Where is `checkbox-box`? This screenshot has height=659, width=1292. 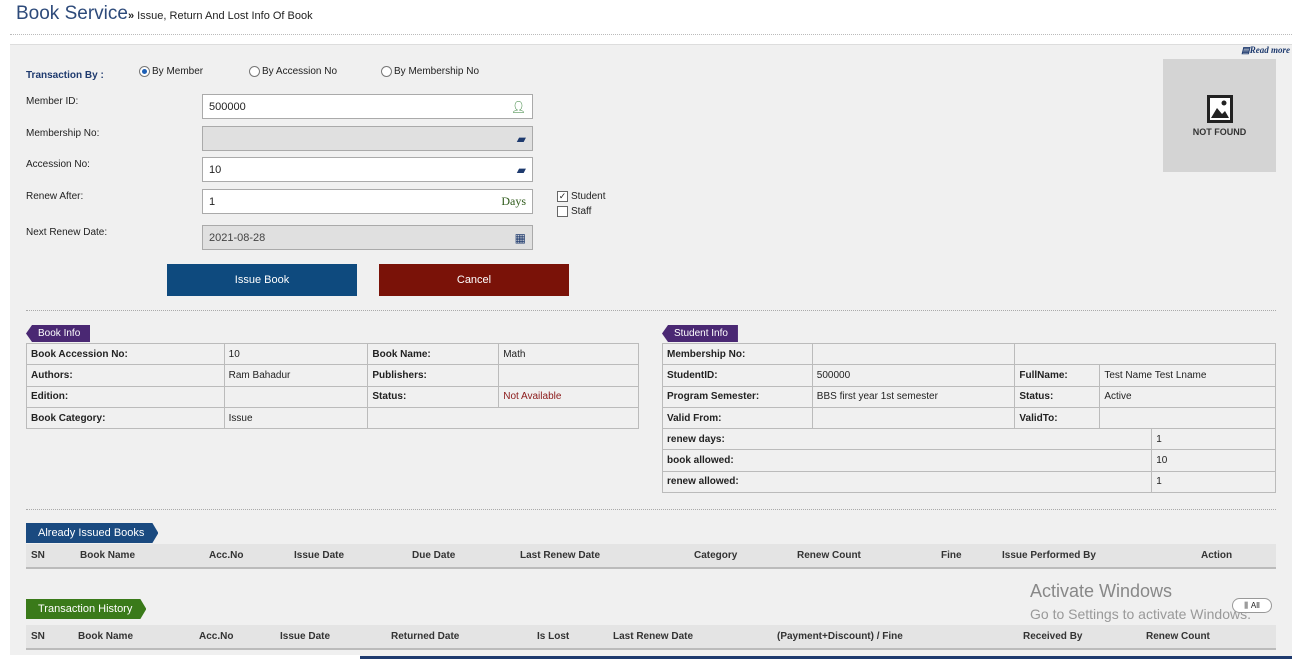 checkbox-box is located at coordinates (562, 211).